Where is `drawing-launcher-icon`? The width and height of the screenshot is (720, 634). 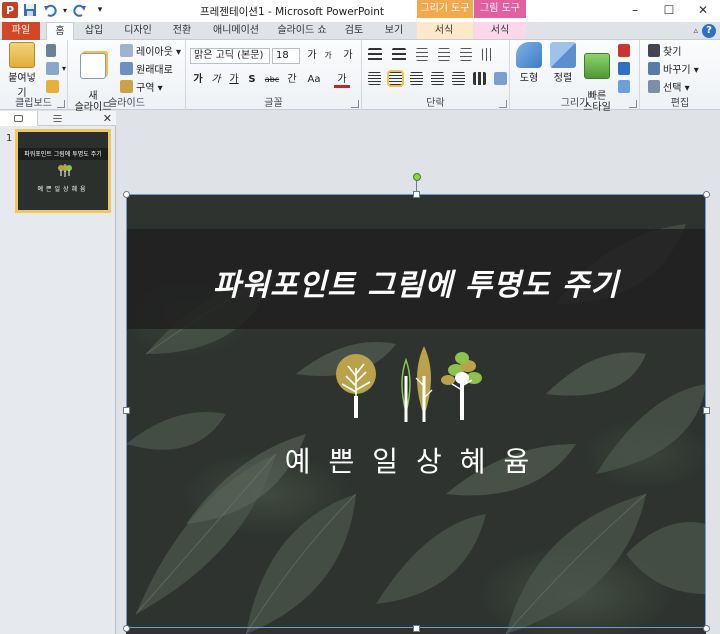 drawing-launcher-icon is located at coordinates (633, 104).